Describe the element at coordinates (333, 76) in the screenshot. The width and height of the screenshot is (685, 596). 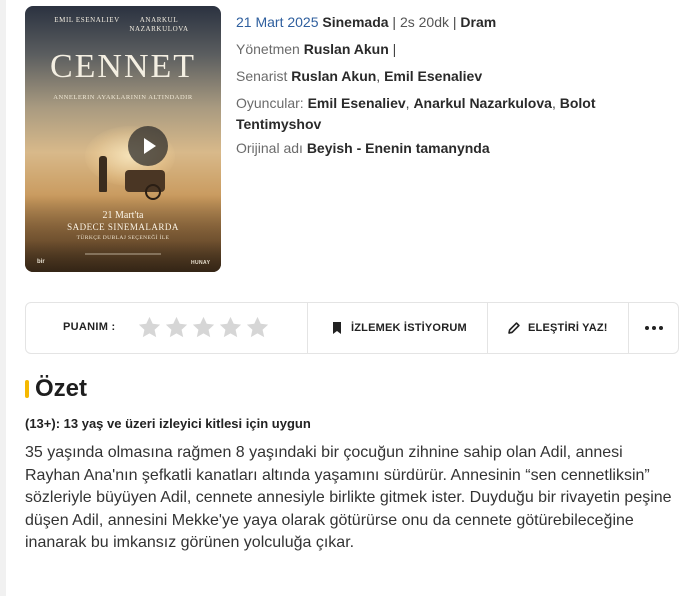
I see `writer-link-1: Ruslan Akun` at that location.